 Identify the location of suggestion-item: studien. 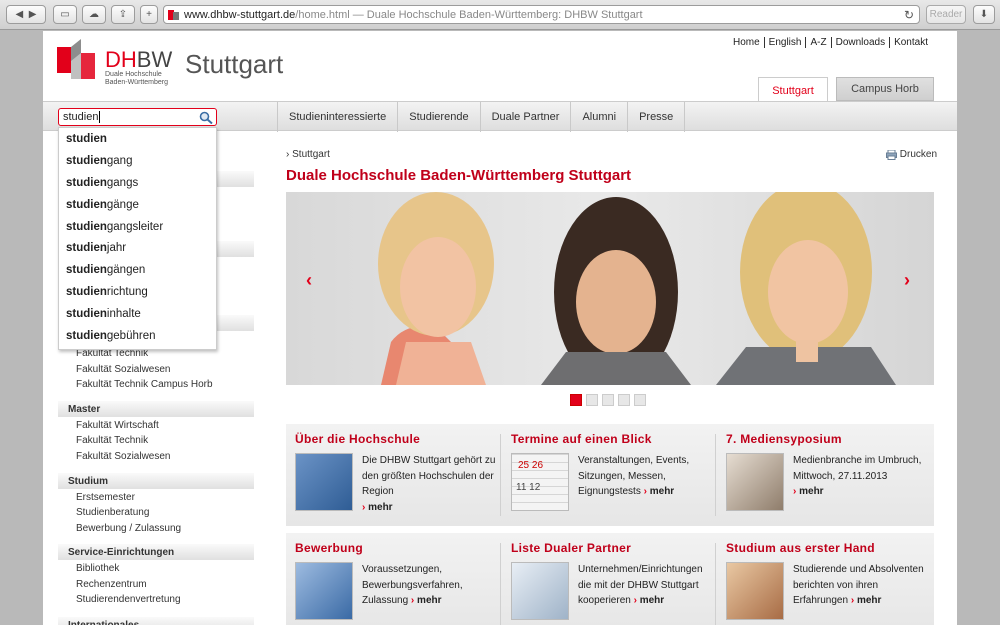
(137, 139).